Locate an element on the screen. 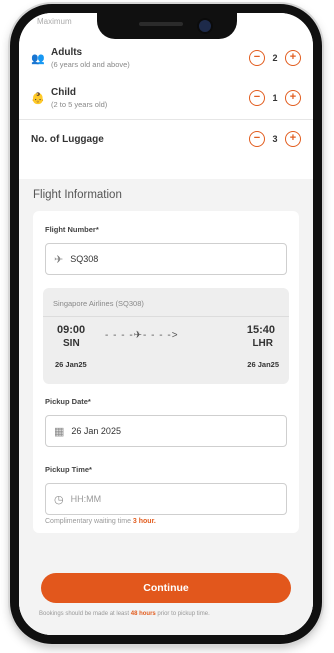 The height and width of the screenshot is (653, 334). cutoff-label: Maximum is located at coordinates (54, 21).